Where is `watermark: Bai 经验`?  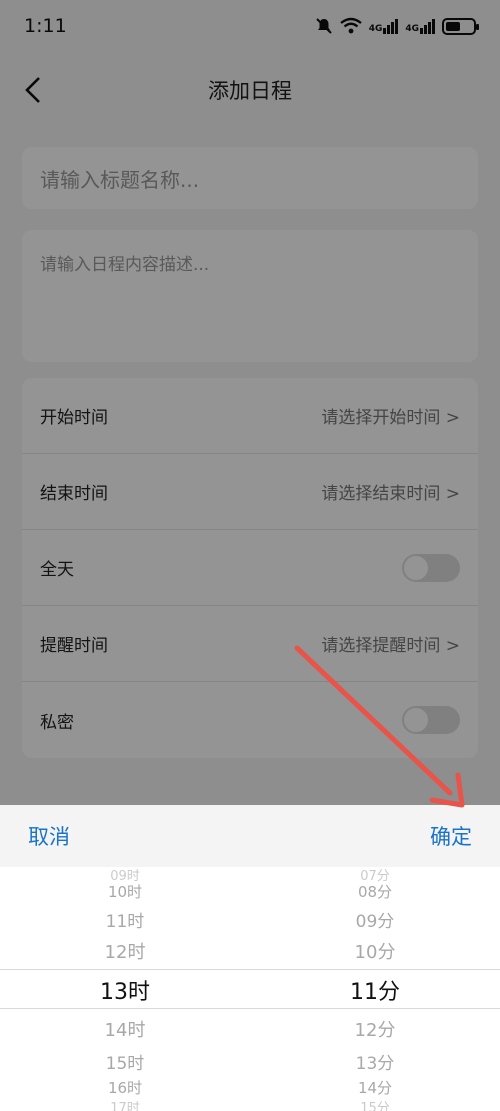 watermark: Bai 经验 is located at coordinates (446, 1086).